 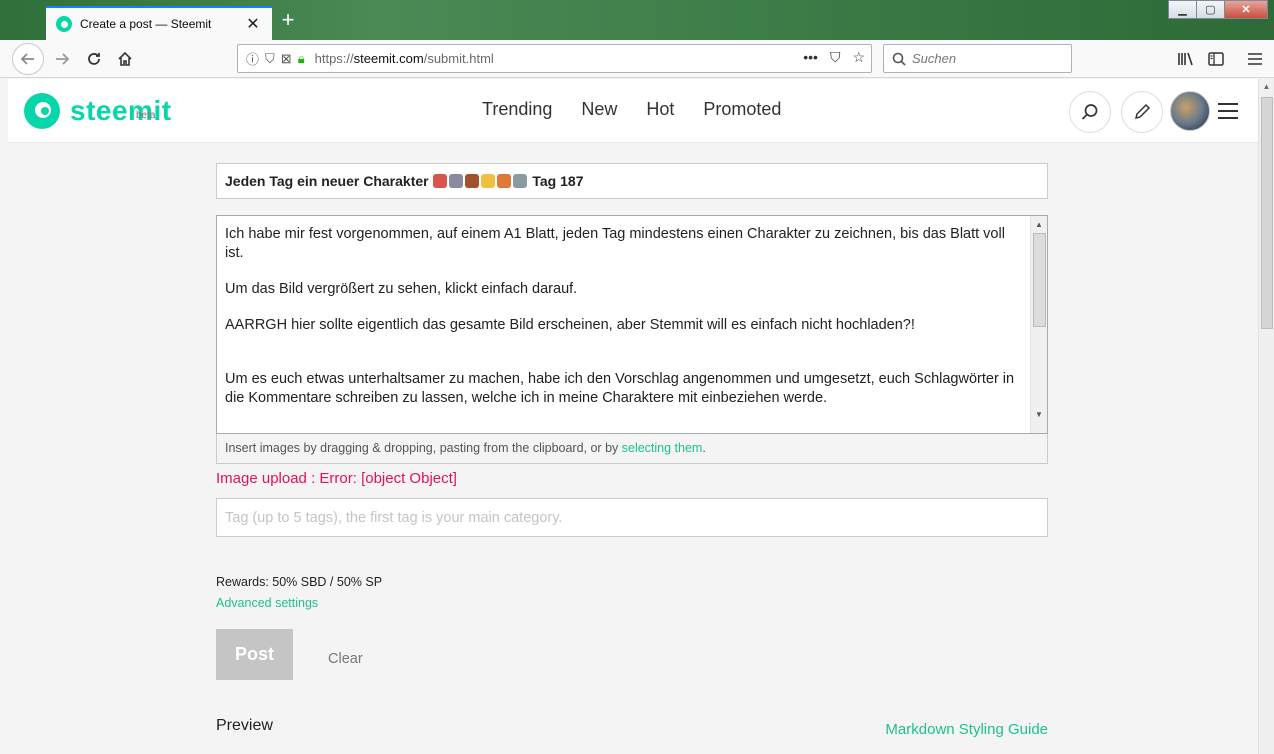 I want to click on clear-button: Clear, so click(x=345, y=659).